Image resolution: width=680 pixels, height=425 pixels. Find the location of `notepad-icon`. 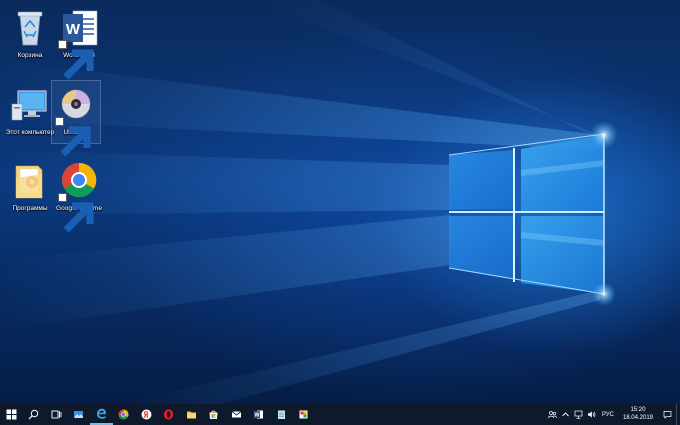

notepad-icon is located at coordinates (281, 414).